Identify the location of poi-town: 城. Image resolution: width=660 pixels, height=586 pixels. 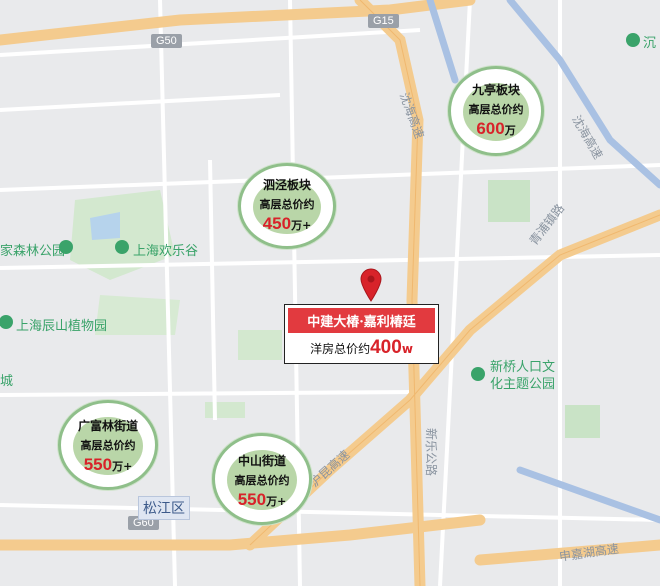
(6, 379).